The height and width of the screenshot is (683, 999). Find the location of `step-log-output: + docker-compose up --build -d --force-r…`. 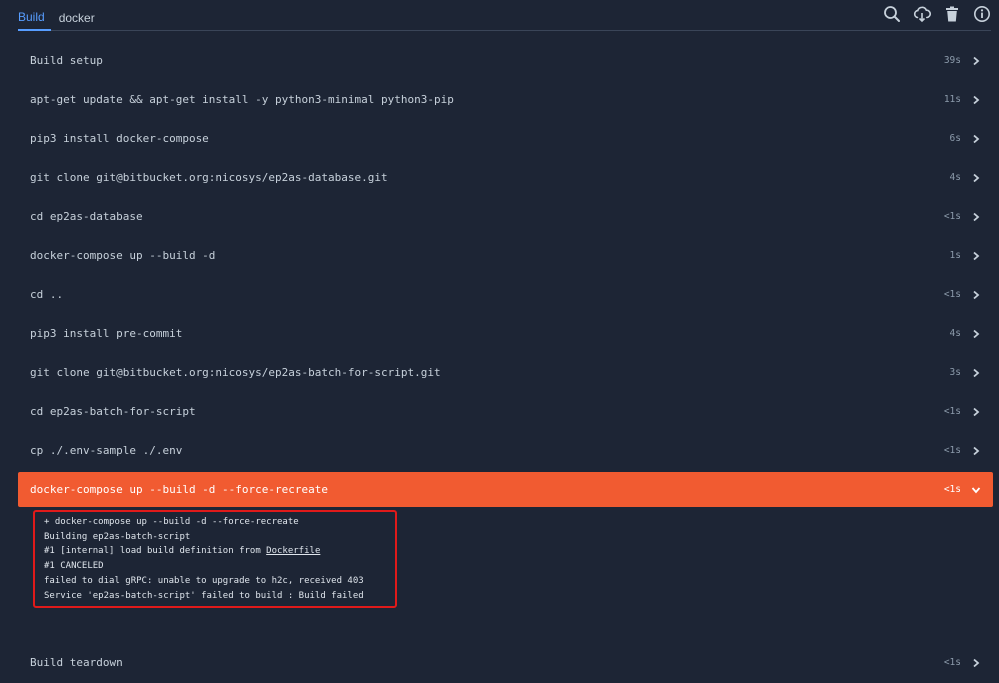

step-log-output: + docker-compose up --build -d --force-r… is located at coordinates (215, 559).